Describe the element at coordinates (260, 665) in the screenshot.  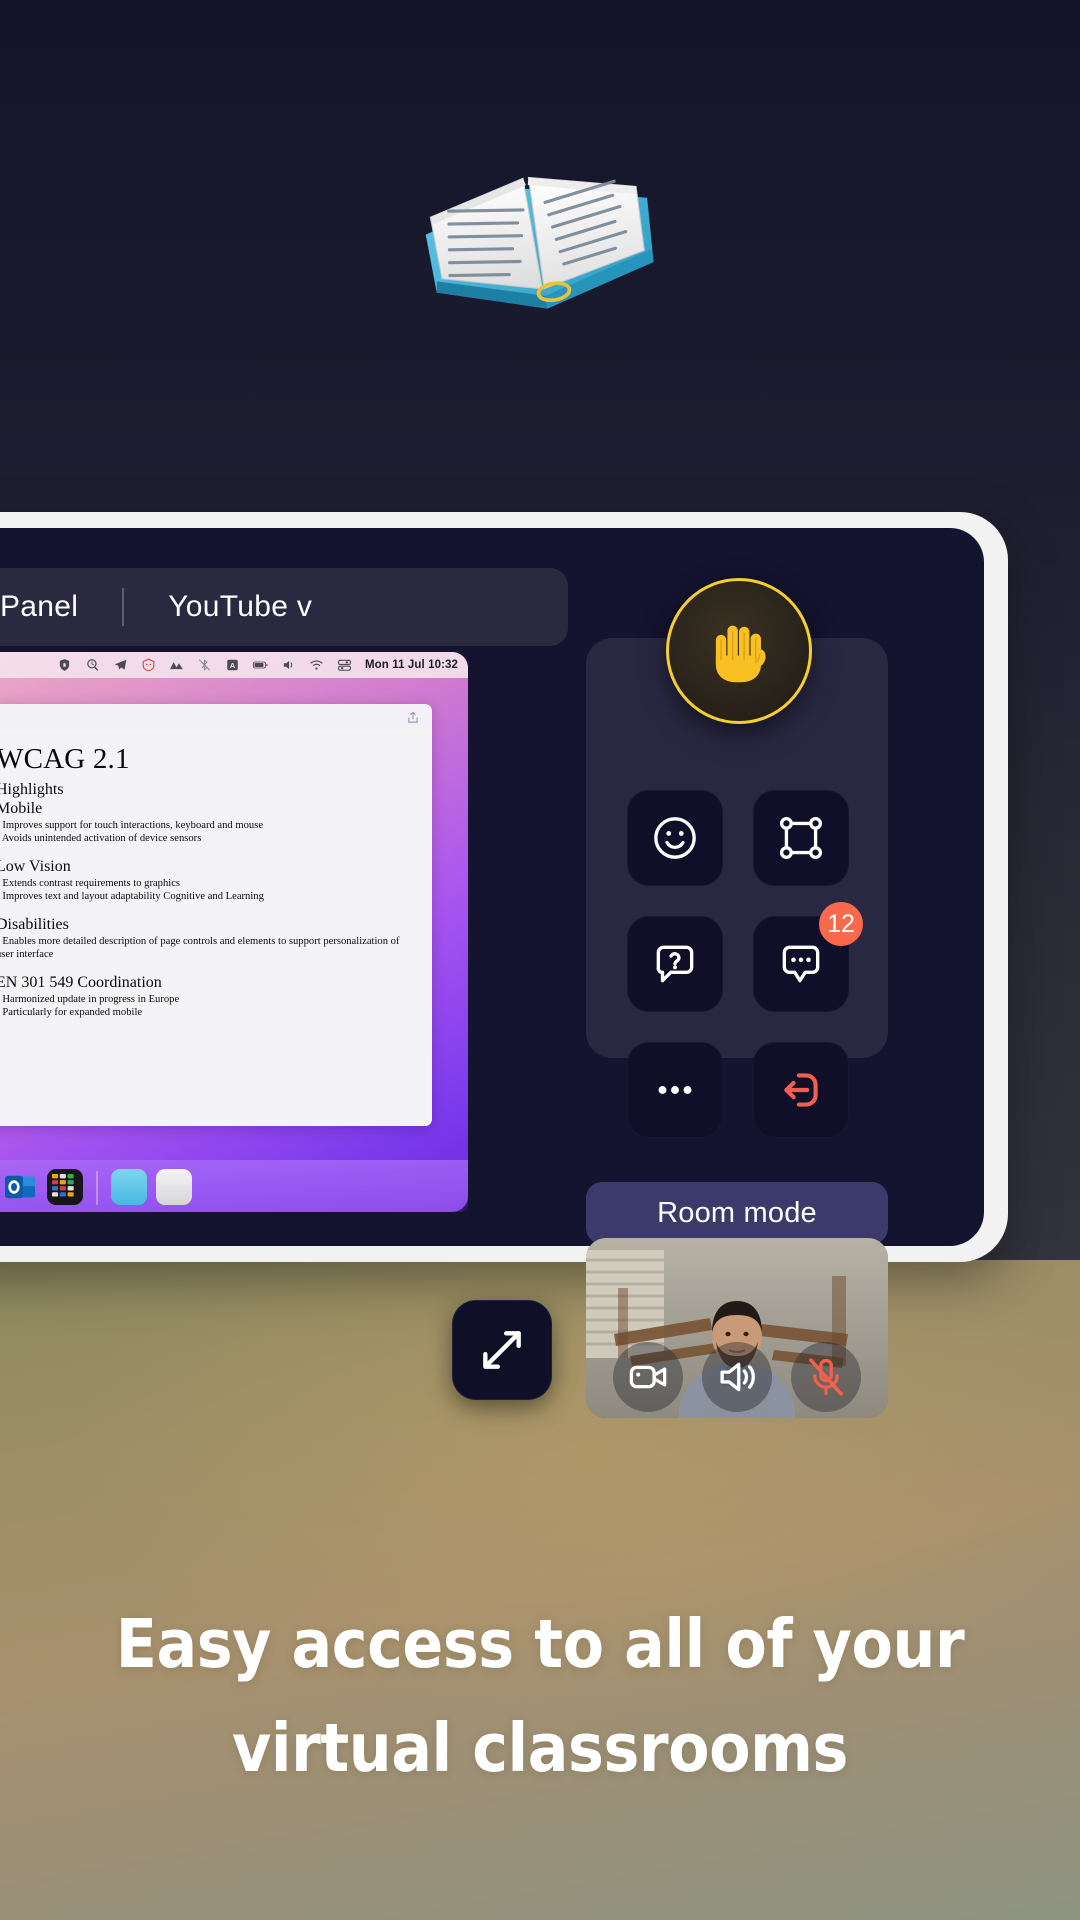
I see `battery-icon` at that location.